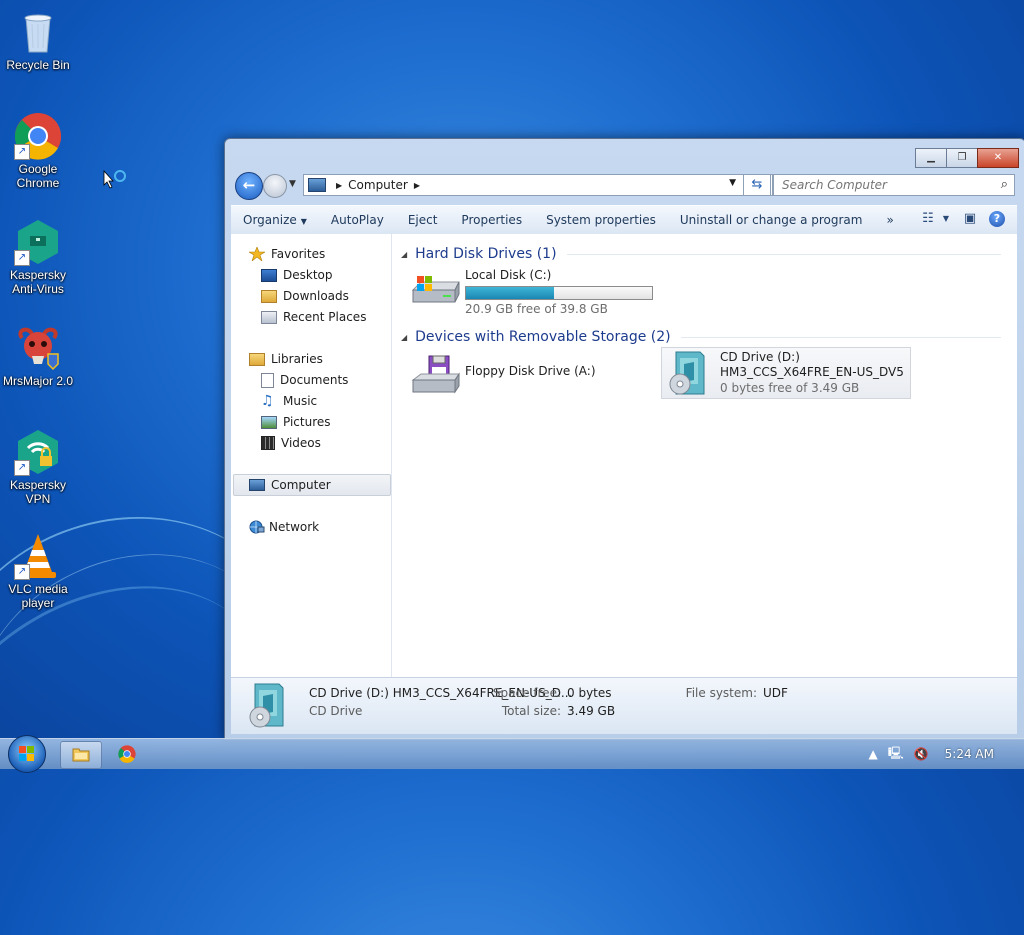 The height and width of the screenshot is (935, 1024). I want to click on desktop-icon-label: Kaspersky Anti-Virus, so click(38, 282).